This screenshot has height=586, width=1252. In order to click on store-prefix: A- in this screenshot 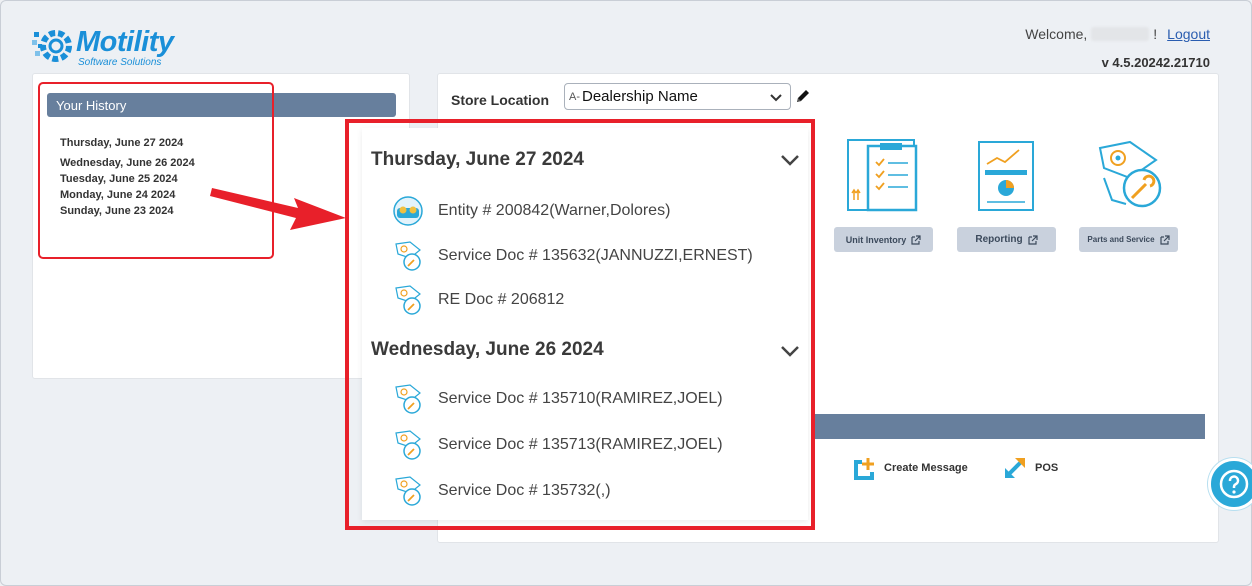, I will do `click(574, 96)`.